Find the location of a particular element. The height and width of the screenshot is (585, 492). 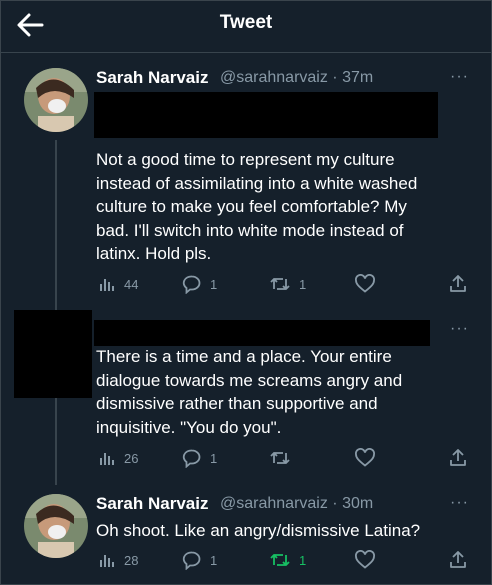

author-handle: @sarahnarvaiz · 30m is located at coordinates (296, 504).